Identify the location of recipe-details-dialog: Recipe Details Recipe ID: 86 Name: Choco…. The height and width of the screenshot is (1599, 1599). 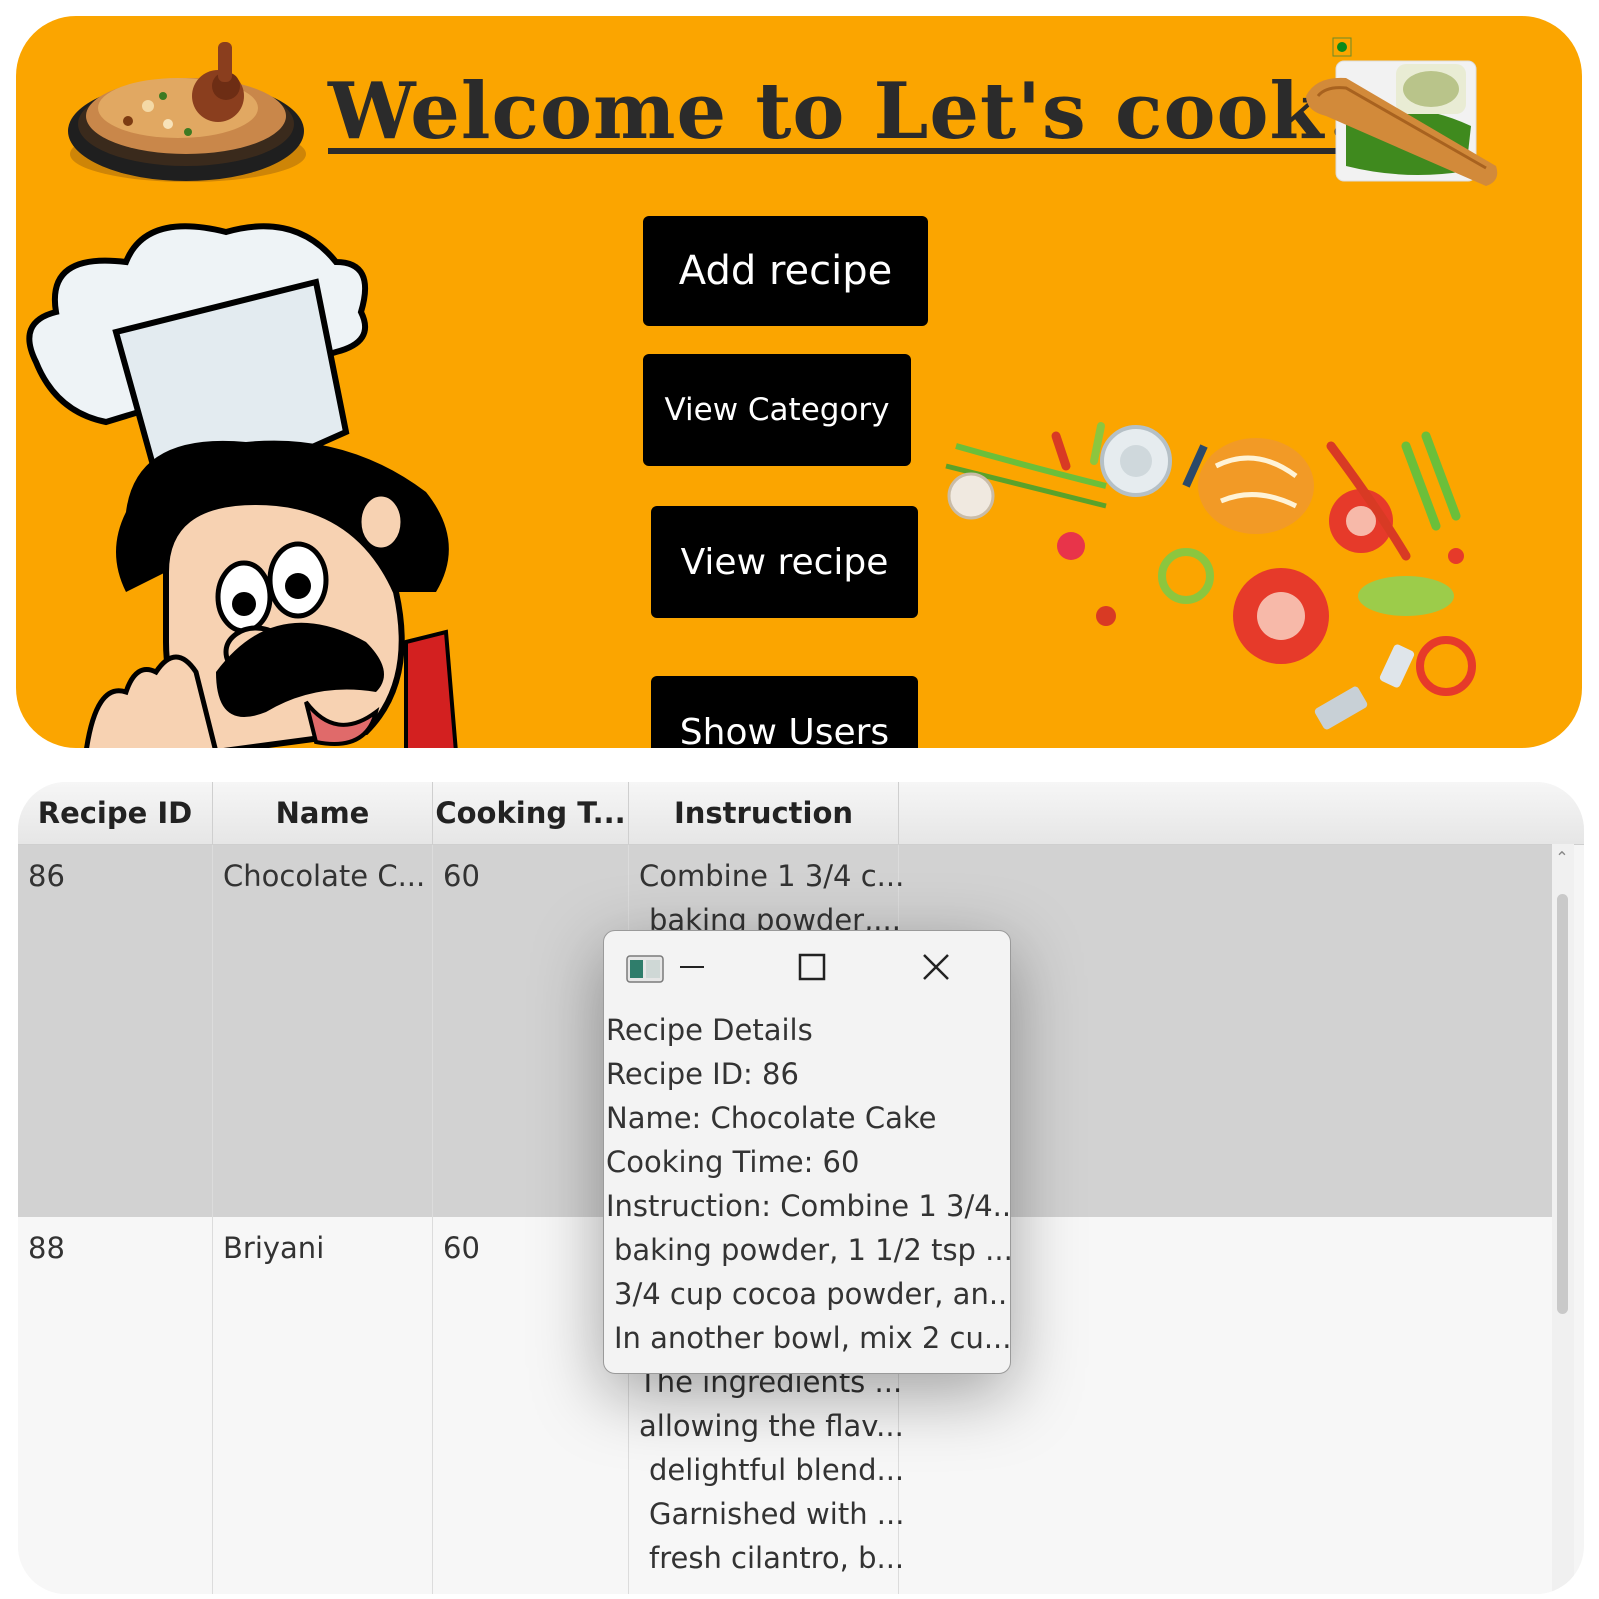
(807, 1152).